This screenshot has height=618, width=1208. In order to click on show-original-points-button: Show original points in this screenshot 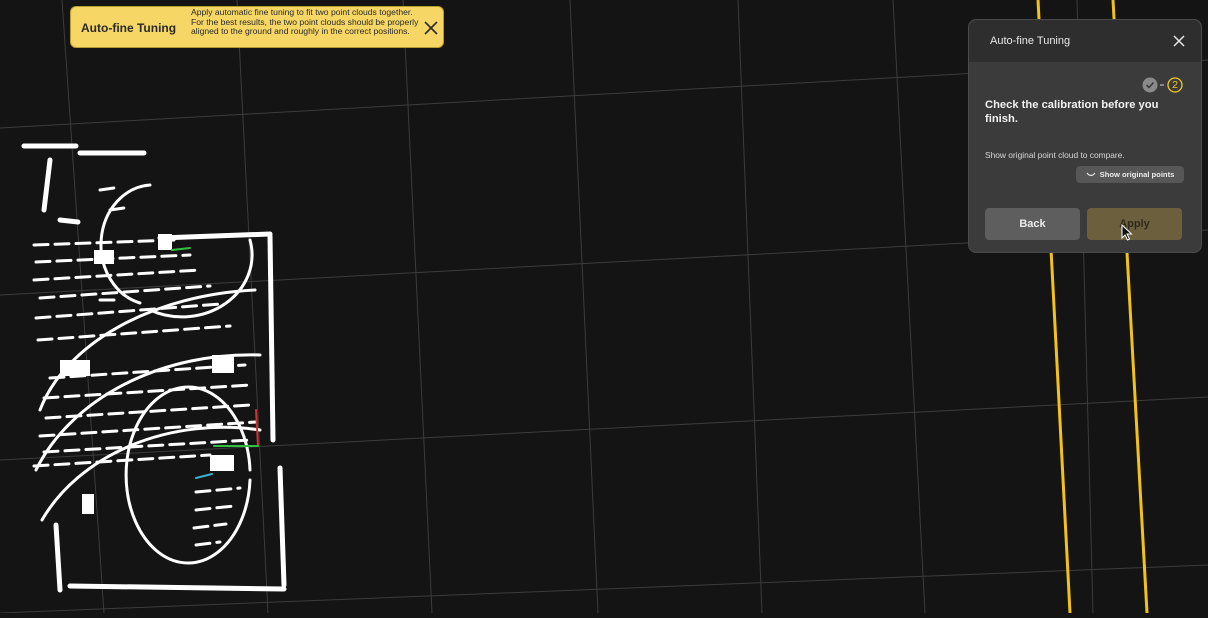, I will do `click(1130, 174)`.